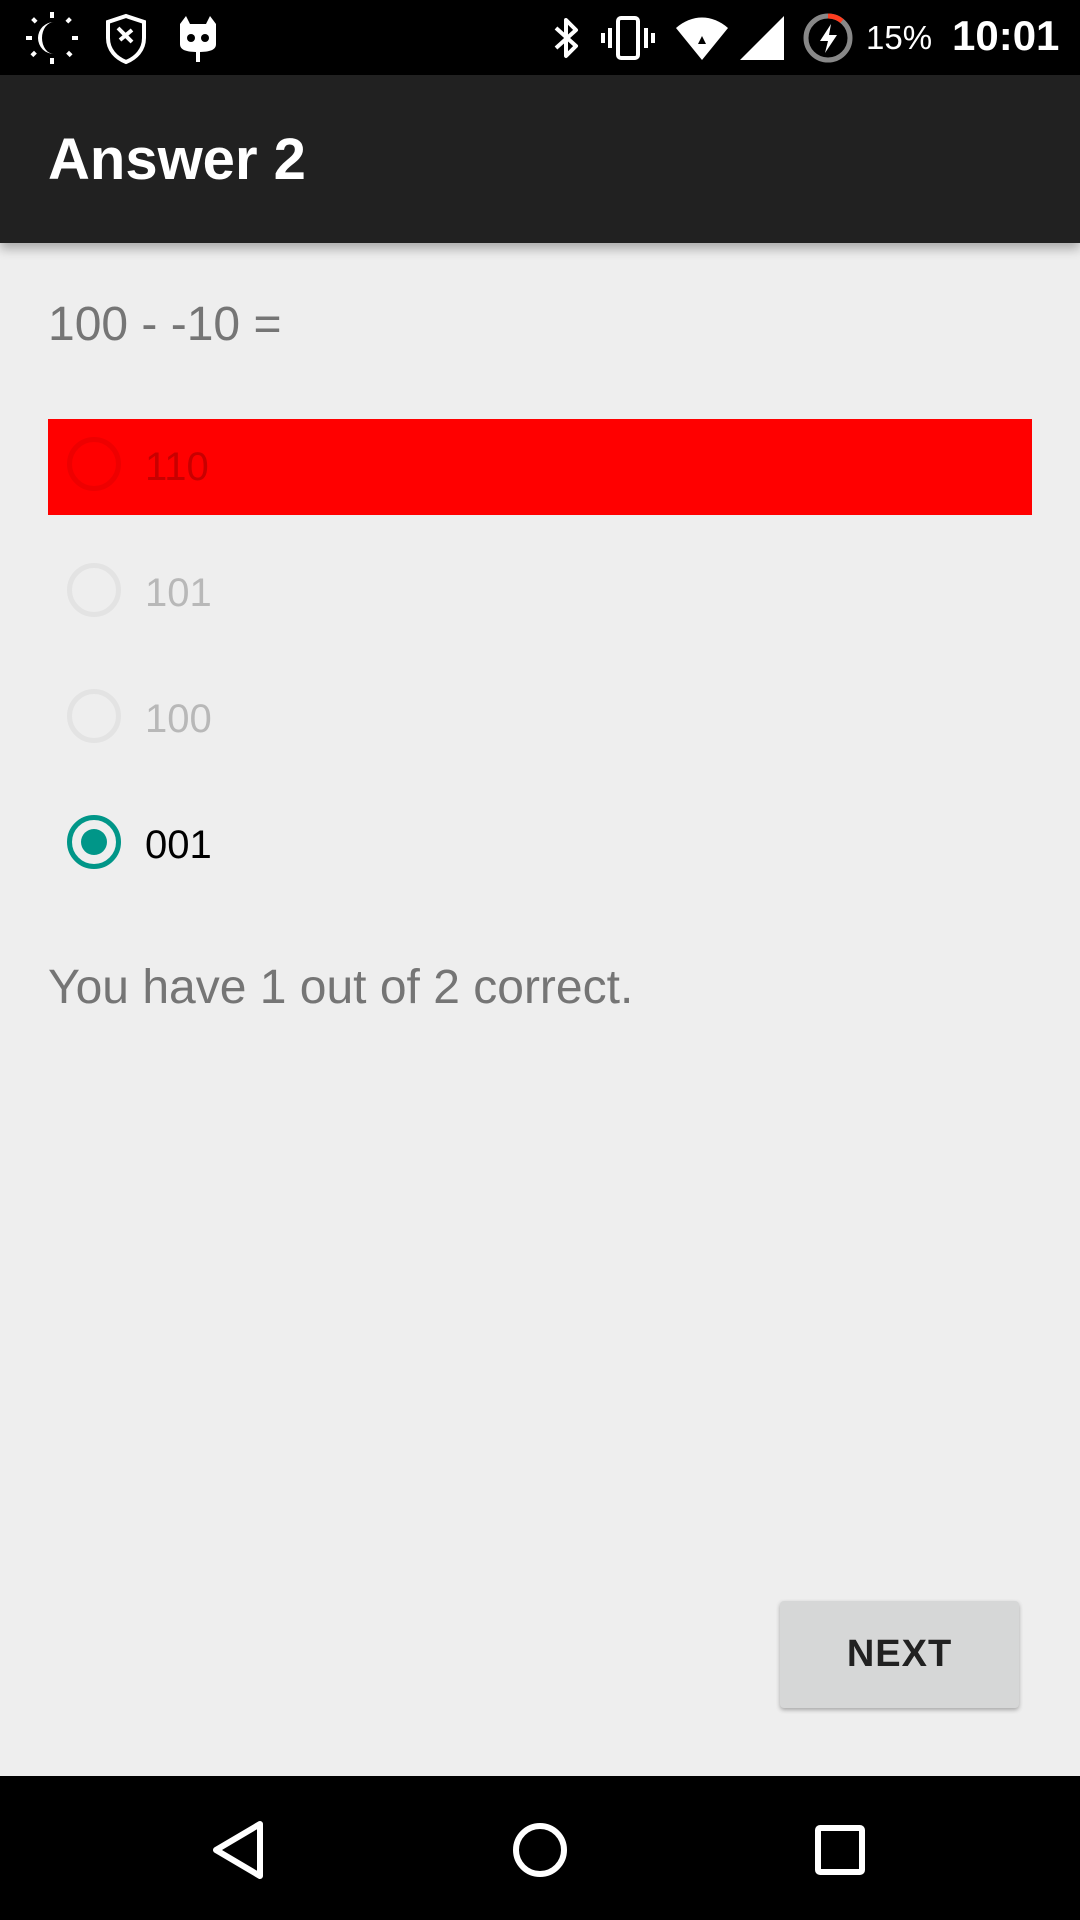  What do you see at coordinates (840, 1850) in the screenshot?
I see `recents-icon` at bounding box center [840, 1850].